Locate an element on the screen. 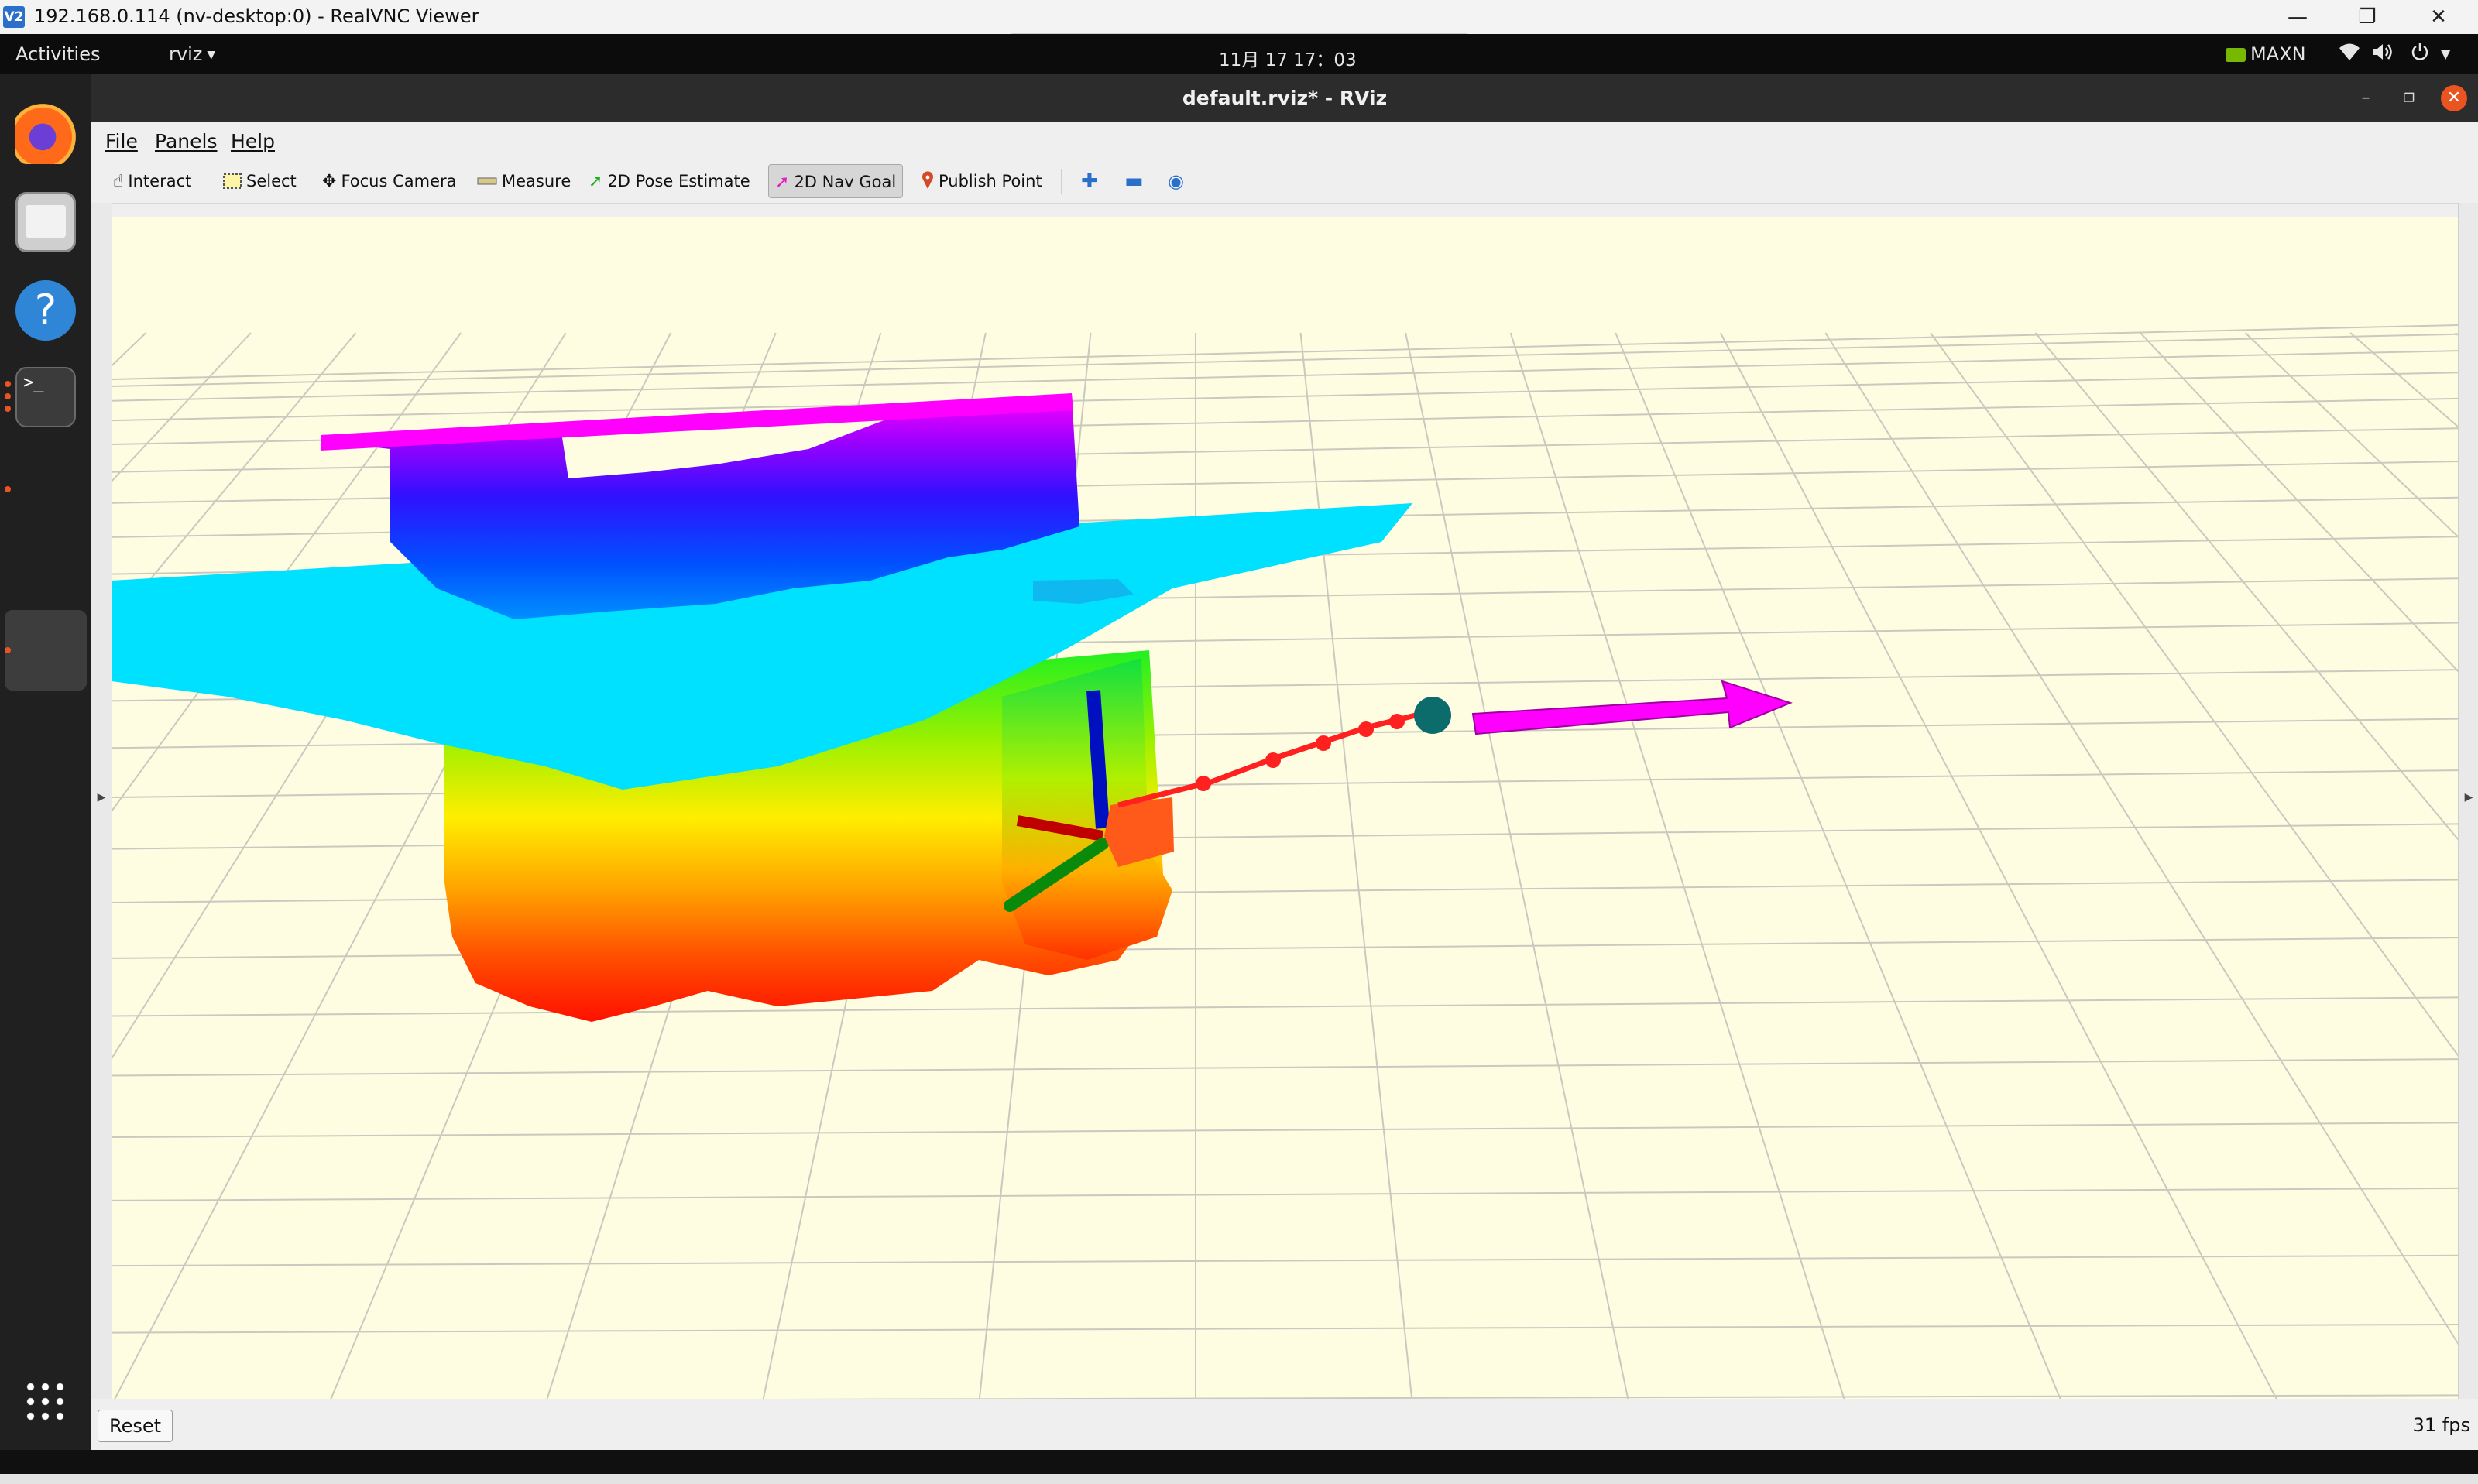 This screenshot has height=1484, width=2478. realvnc-icon: V2 is located at coordinates (14, 17).